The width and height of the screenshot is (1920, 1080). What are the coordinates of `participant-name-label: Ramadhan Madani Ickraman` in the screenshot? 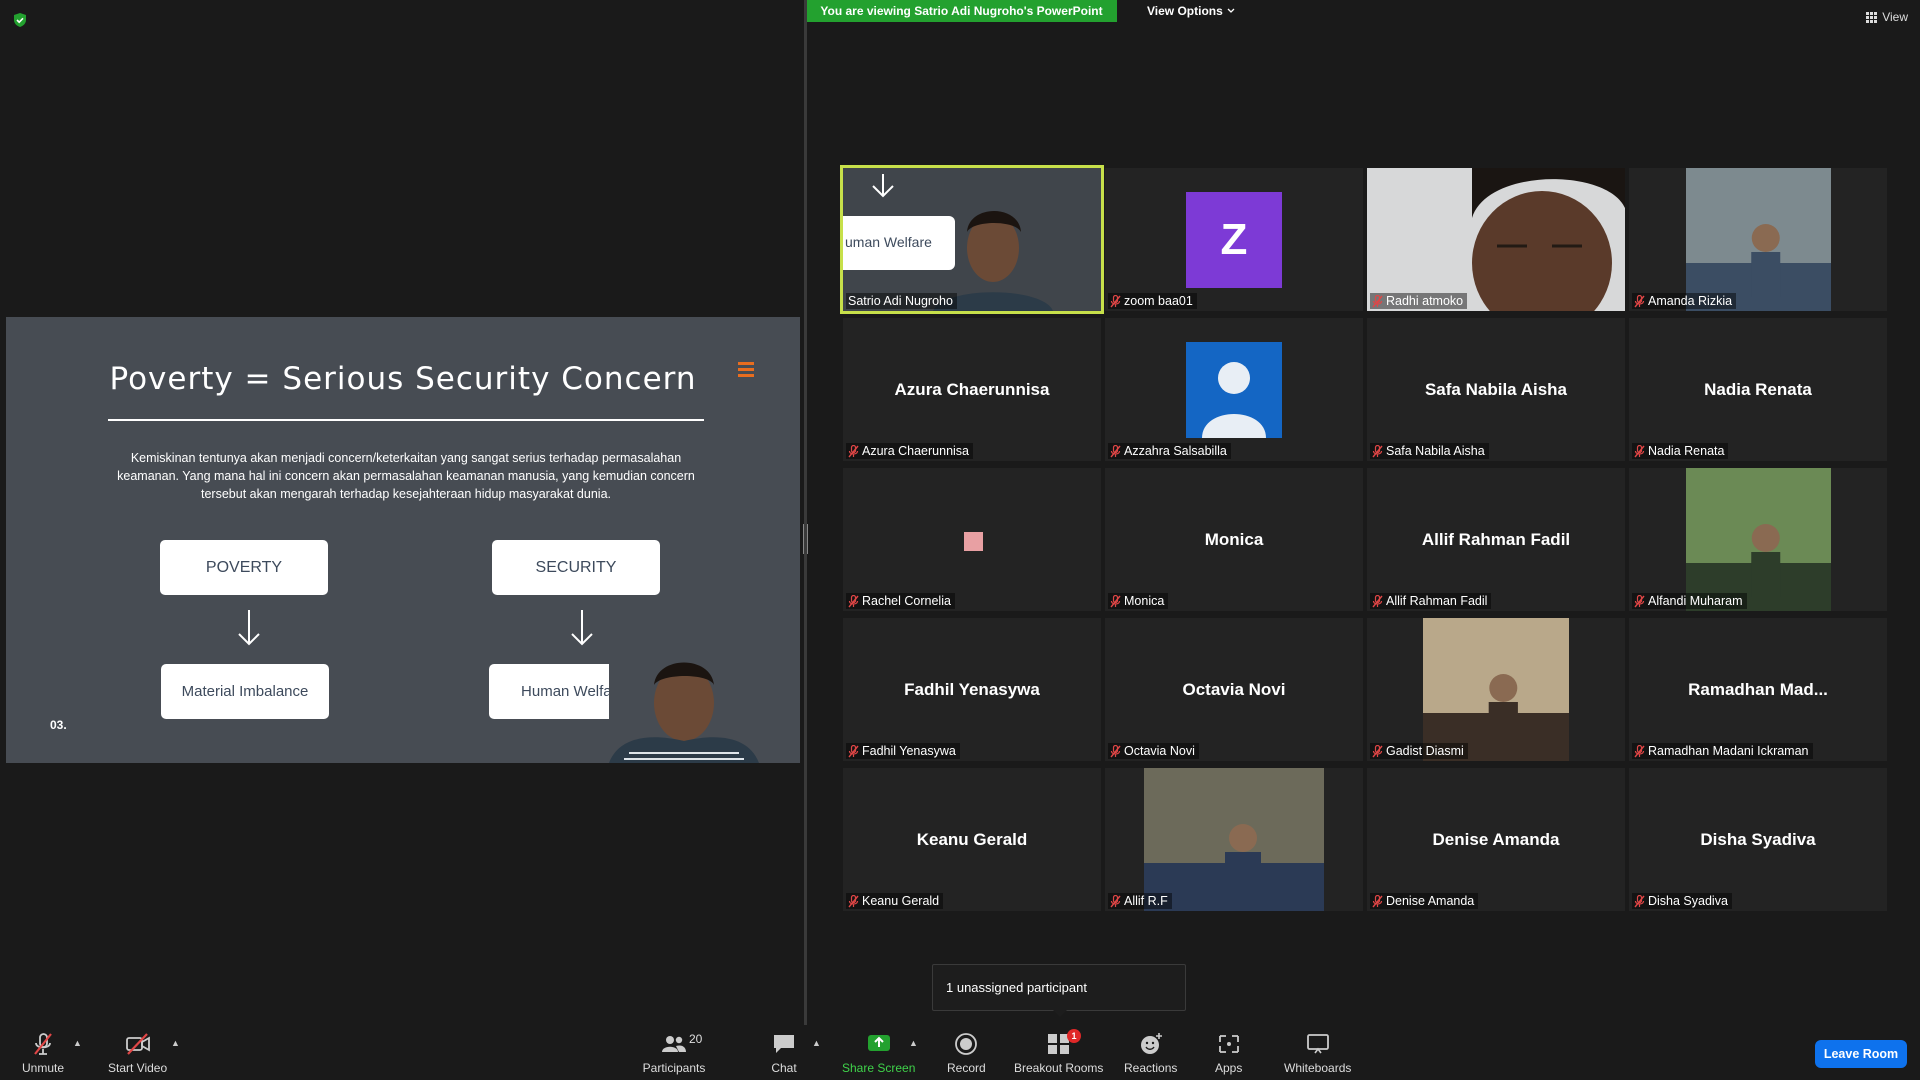 It's located at (1722, 751).